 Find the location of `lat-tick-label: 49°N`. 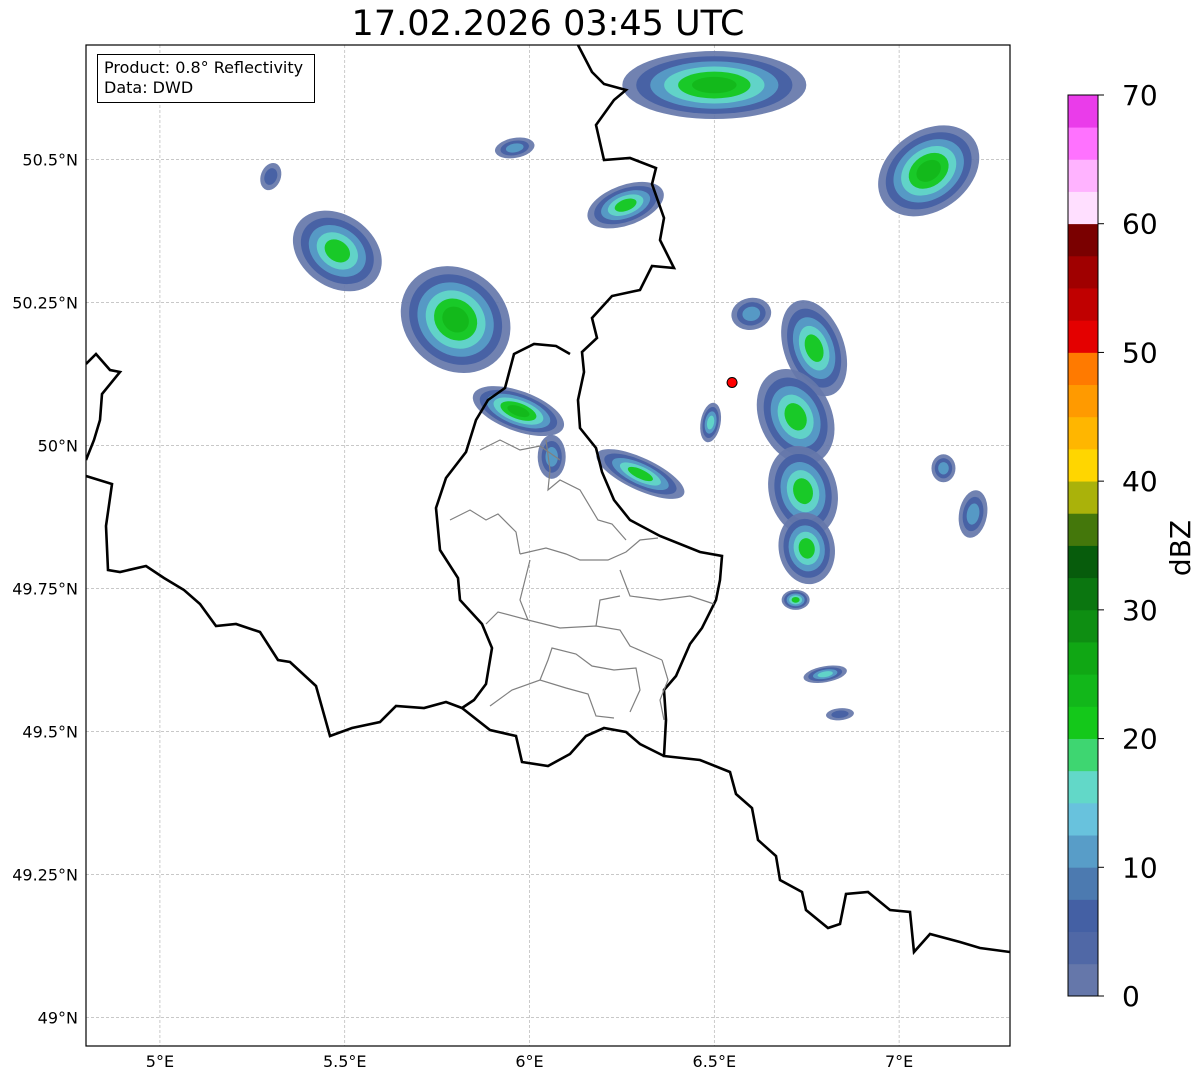

lat-tick-label: 49°N is located at coordinates (58, 1017).